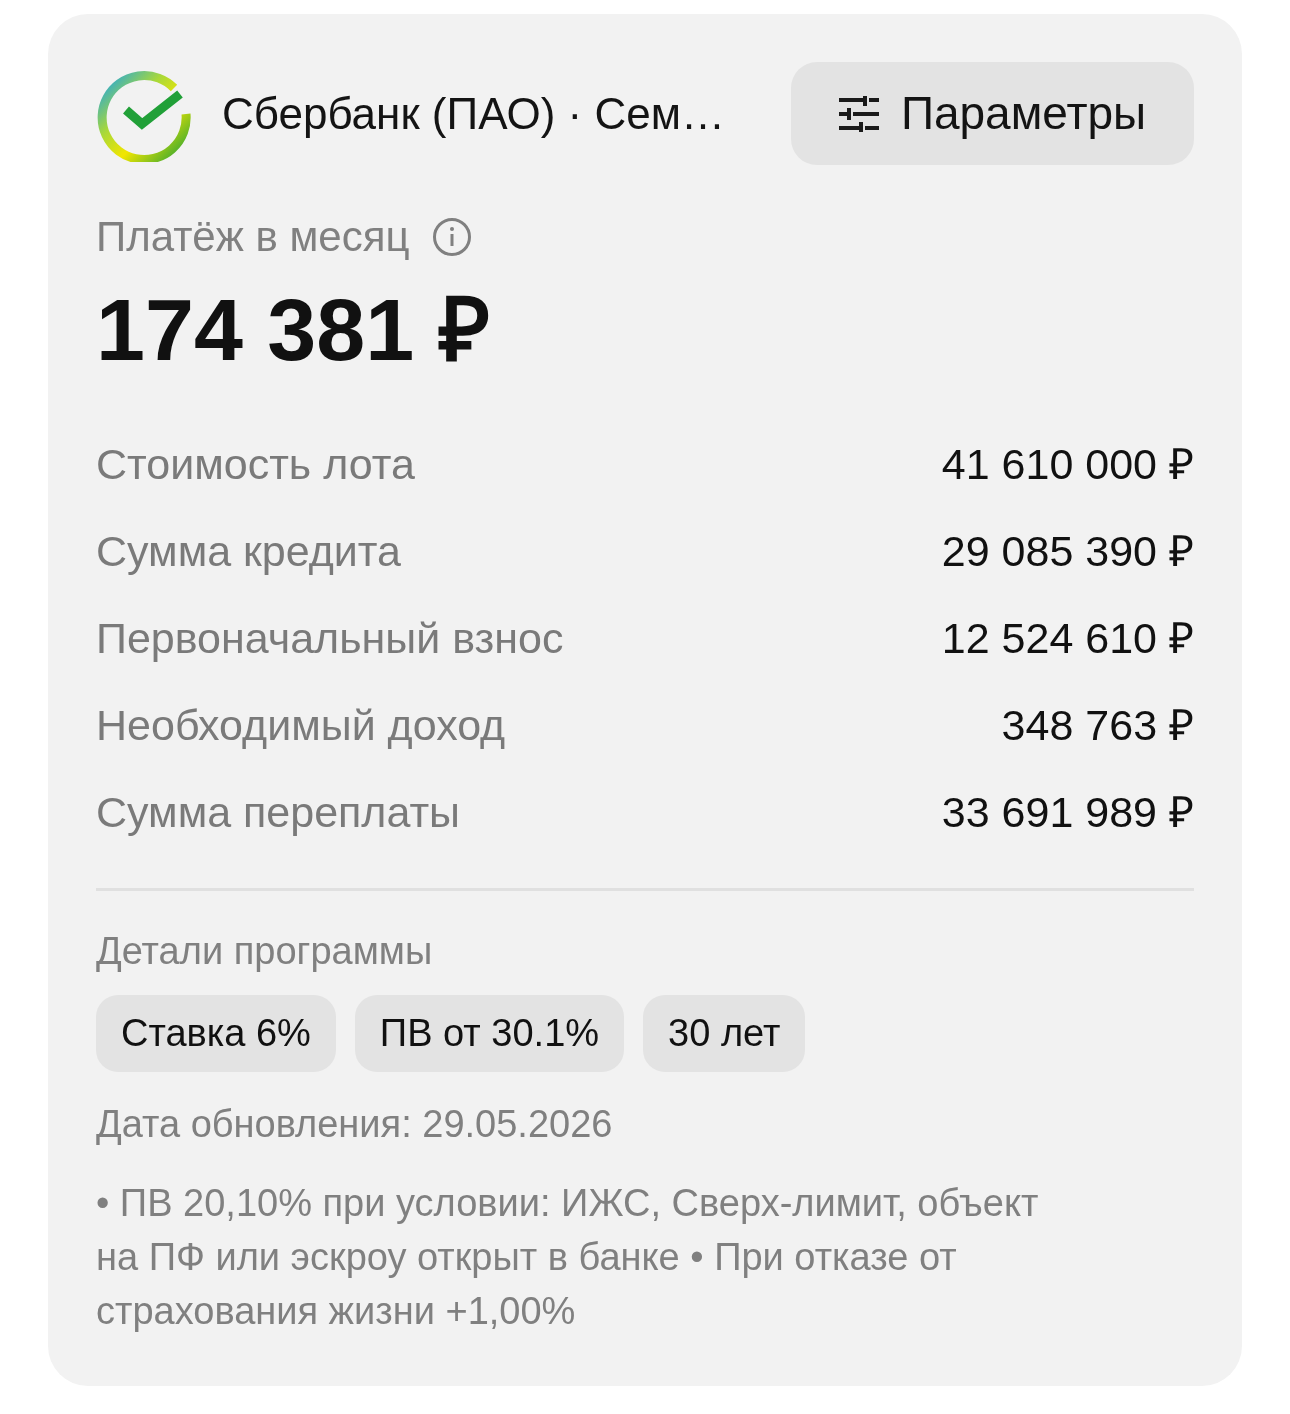 The width and height of the screenshot is (1290, 1414). What do you see at coordinates (216, 1033) in the screenshot?
I see `program-tag: Ставка 6%` at bounding box center [216, 1033].